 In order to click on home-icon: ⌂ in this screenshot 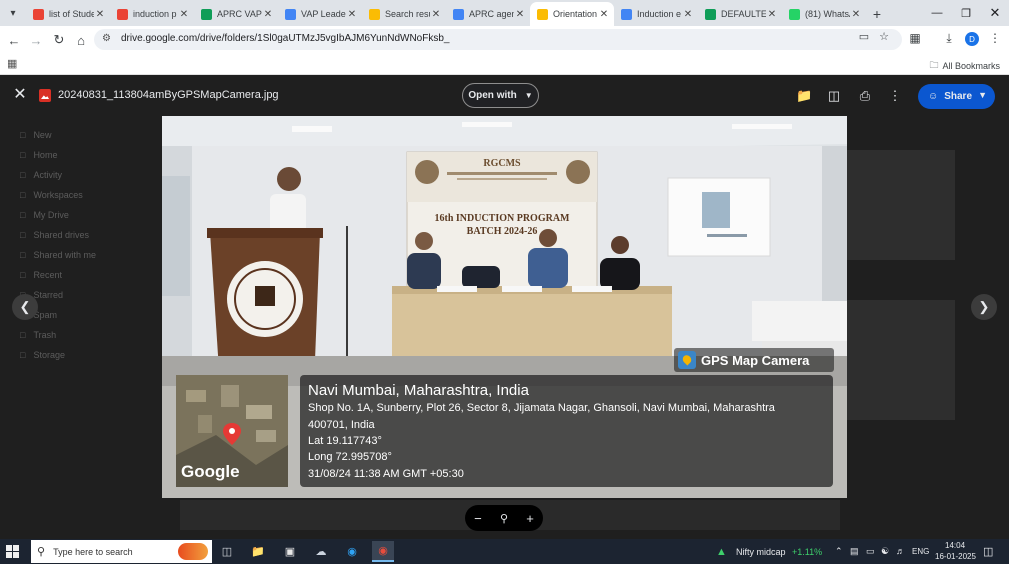, I will do `click(81, 40)`.